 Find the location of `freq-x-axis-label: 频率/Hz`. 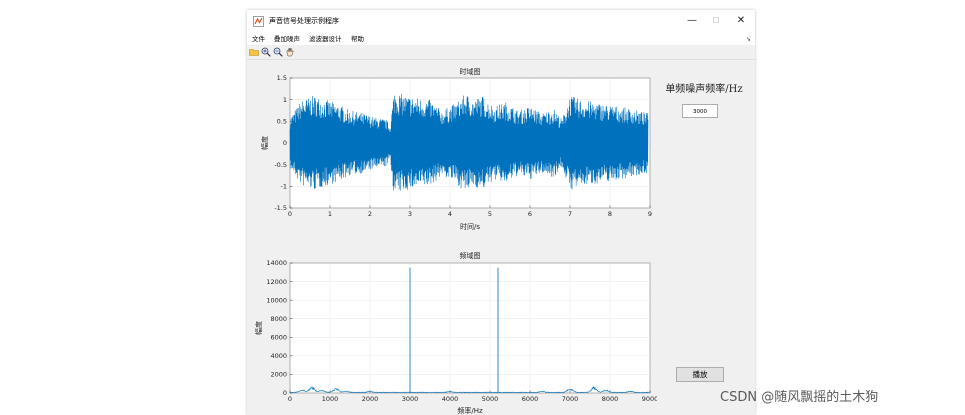

freq-x-axis-label: 频率/Hz is located at coordinates (470, 410).